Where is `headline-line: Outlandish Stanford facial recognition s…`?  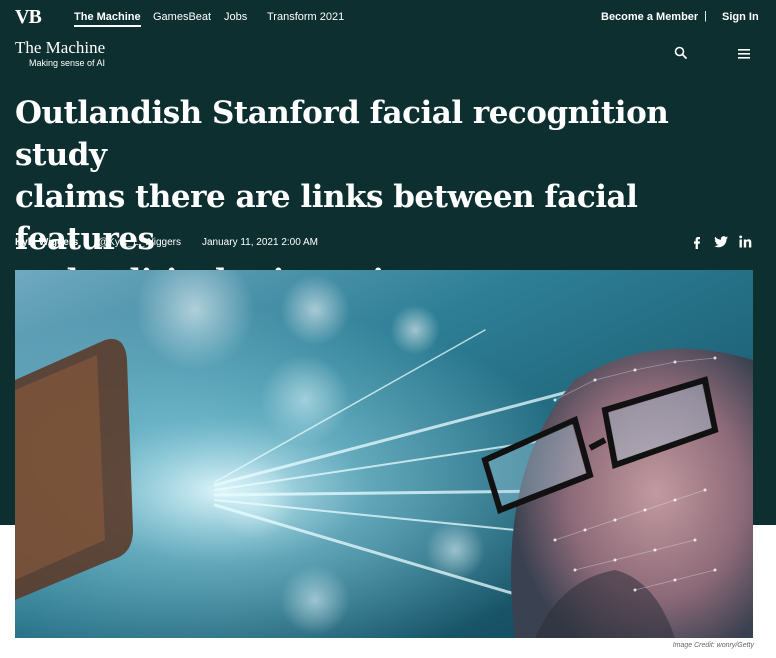 headline-line: Outlandish Stanford facial recognition s… is located at coordinates (342, 134).